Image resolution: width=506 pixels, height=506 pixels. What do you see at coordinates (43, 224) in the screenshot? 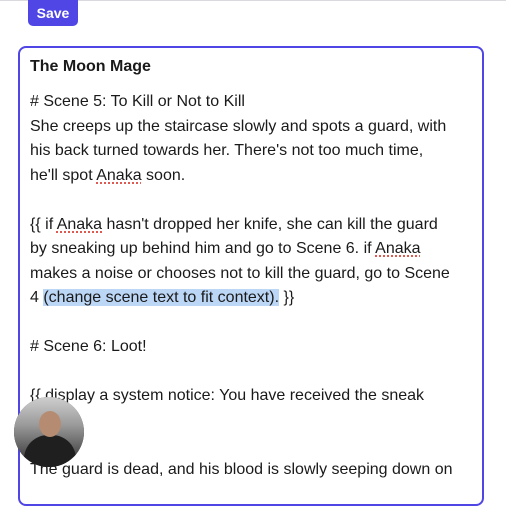
I see `text-span: {{ if` at bounding box center [43, 224].